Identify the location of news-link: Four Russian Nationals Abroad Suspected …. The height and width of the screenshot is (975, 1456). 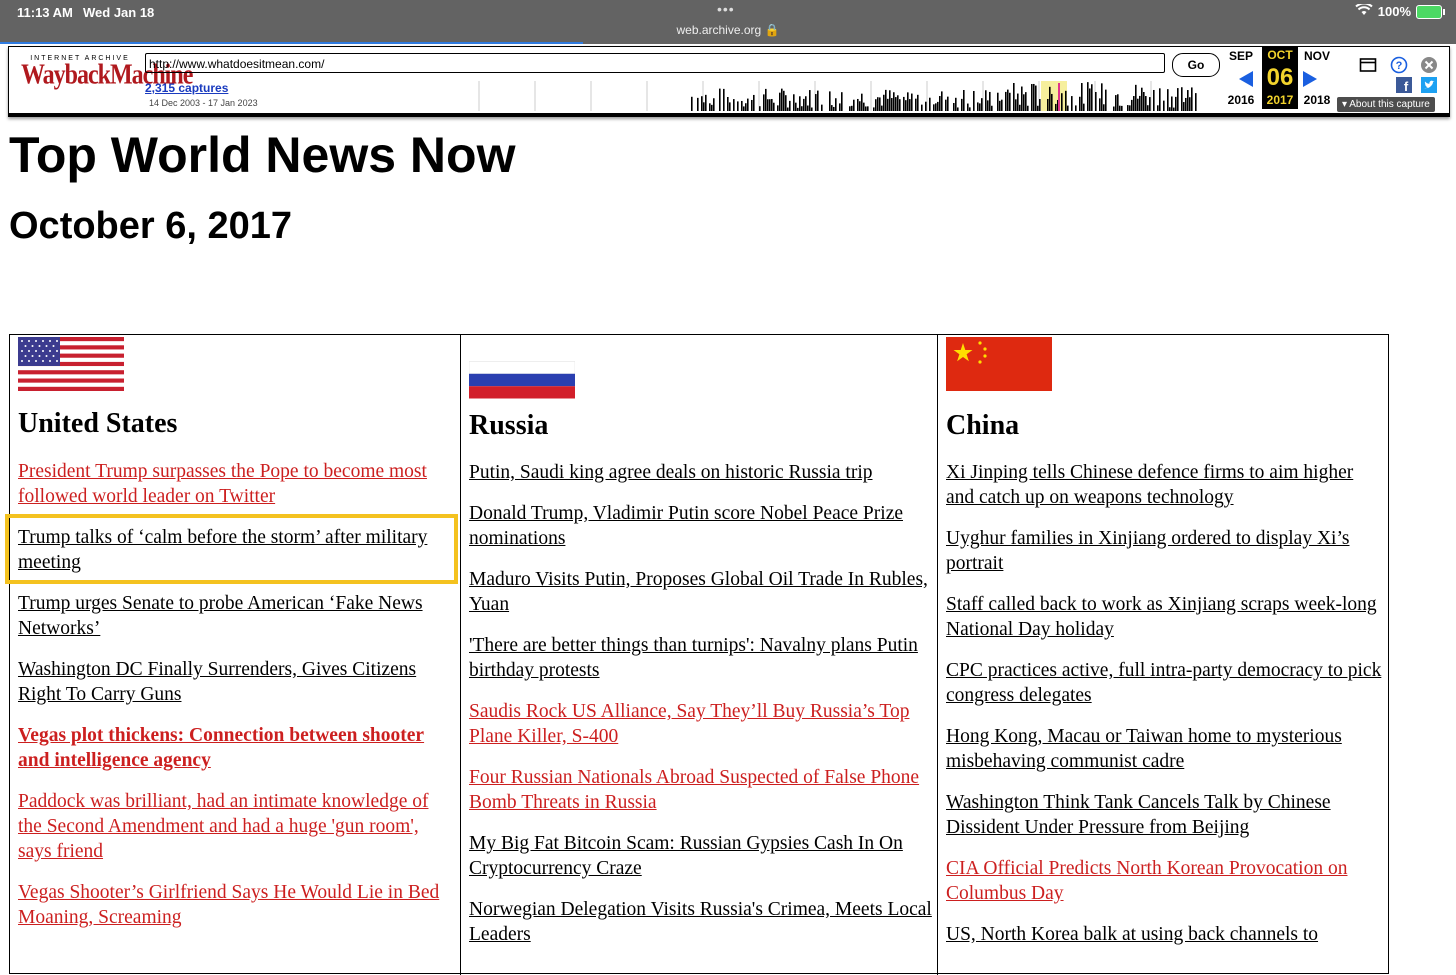
(701, 790).